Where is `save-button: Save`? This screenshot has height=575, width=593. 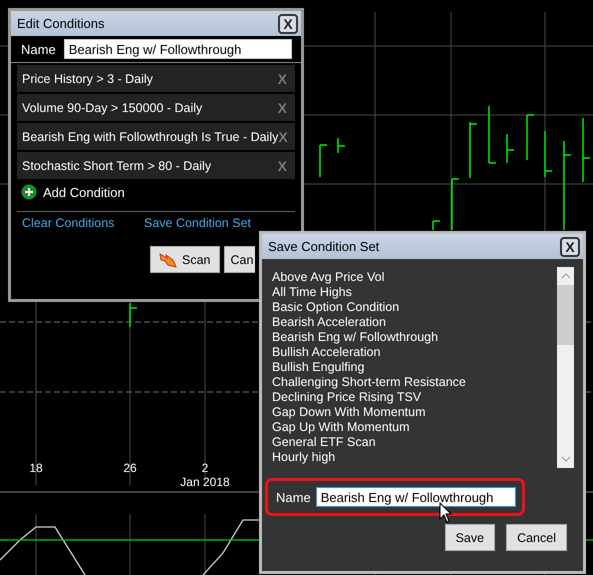 save-button: Save is located at coordinates (470, 537).